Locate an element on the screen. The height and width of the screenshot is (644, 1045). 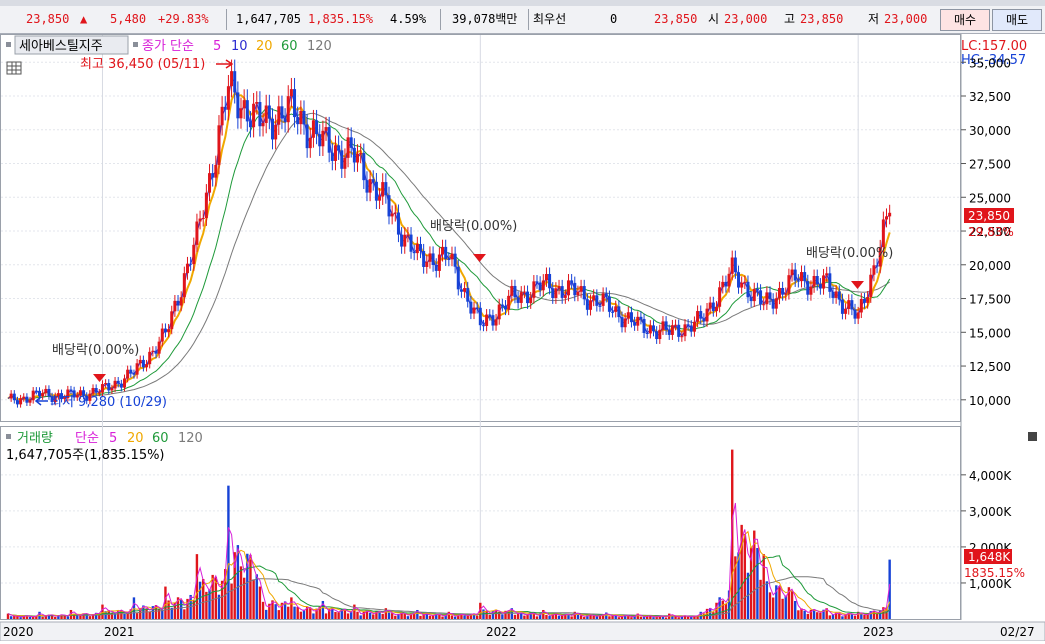
volume-title: 거래량 is located at coordinates (35, 438).